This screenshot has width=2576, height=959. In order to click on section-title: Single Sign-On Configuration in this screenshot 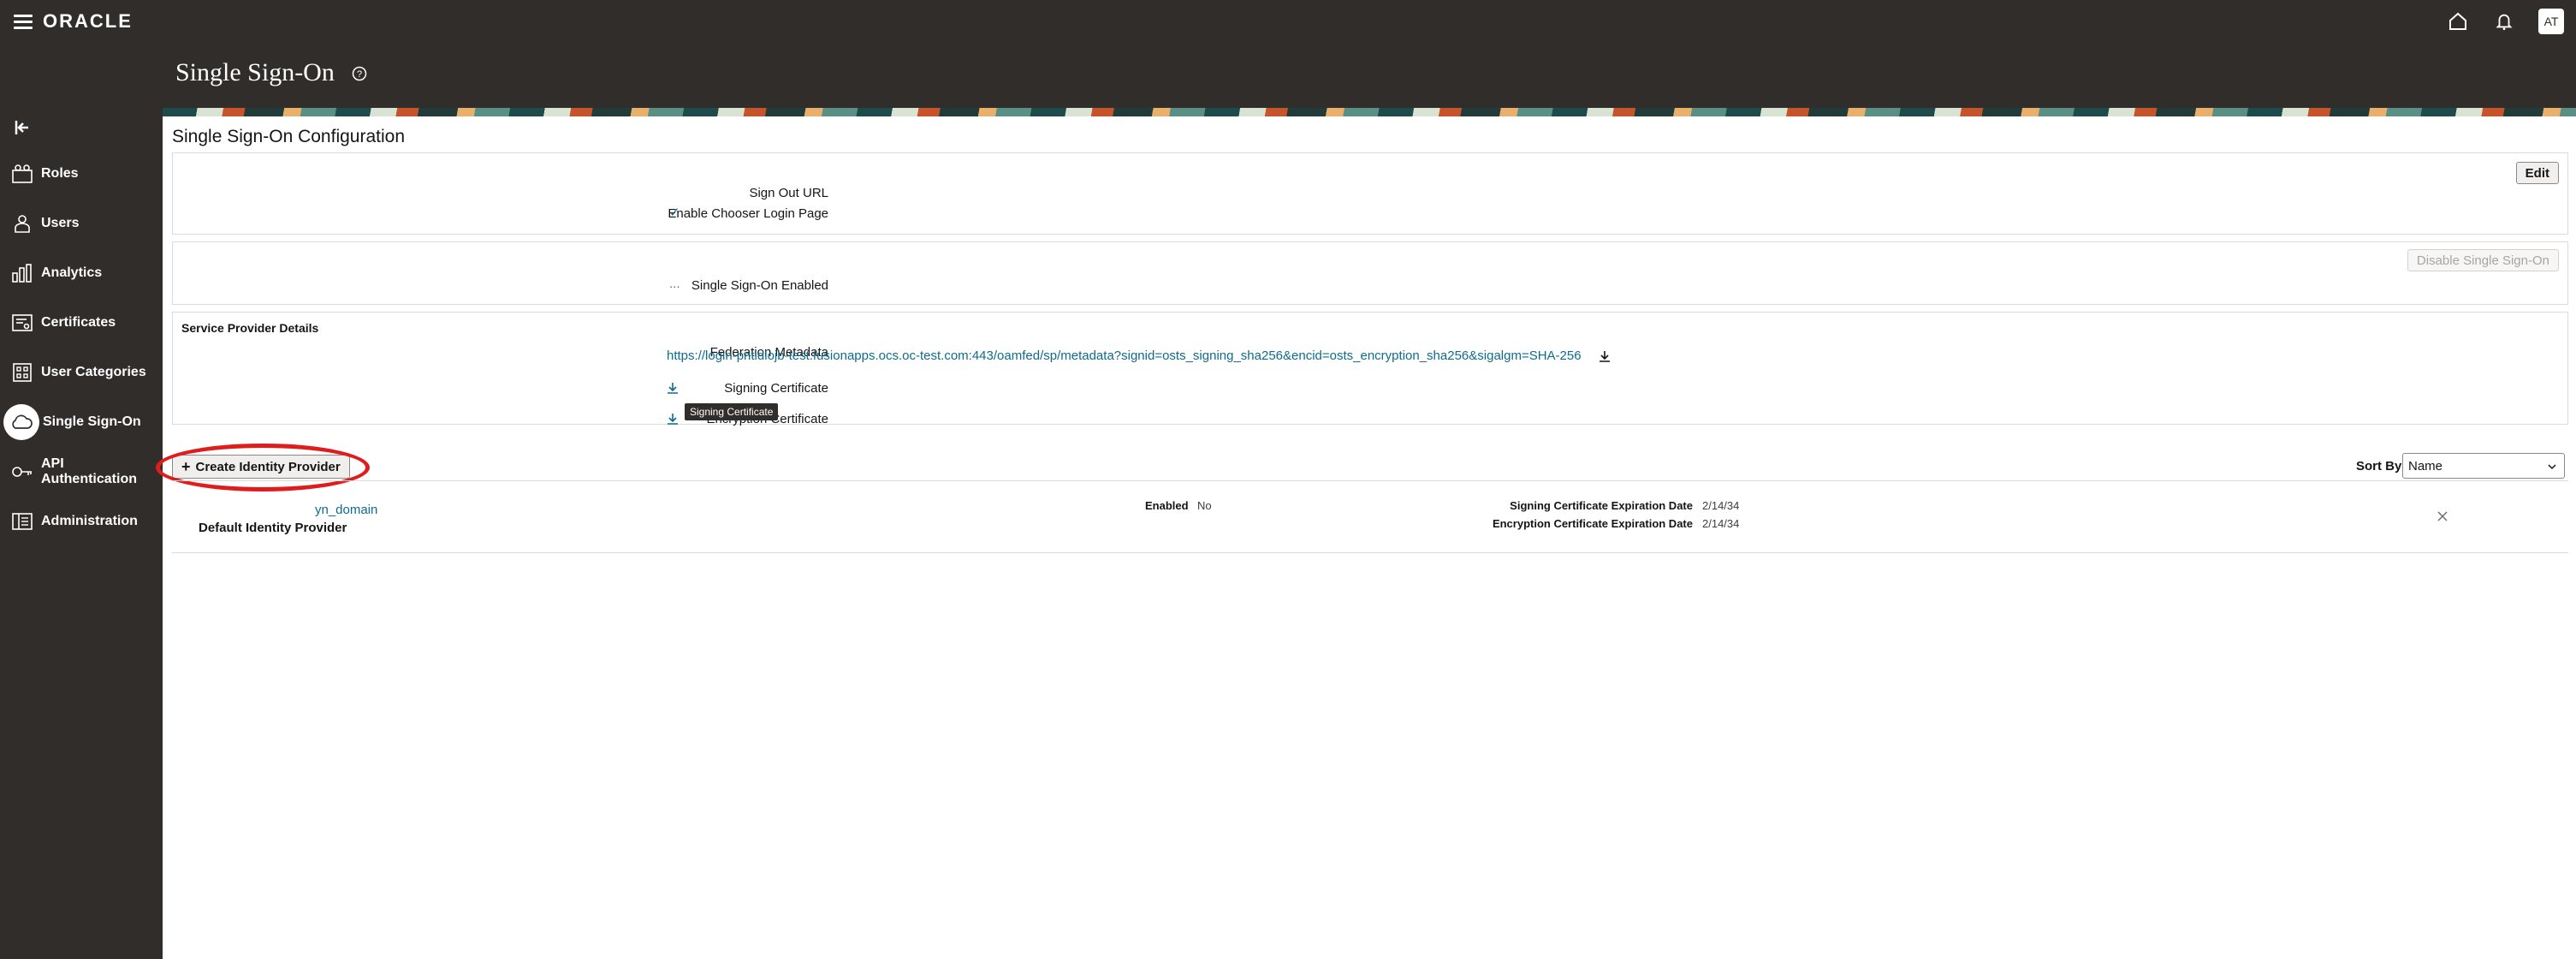, I will do `click(288, 136)`.